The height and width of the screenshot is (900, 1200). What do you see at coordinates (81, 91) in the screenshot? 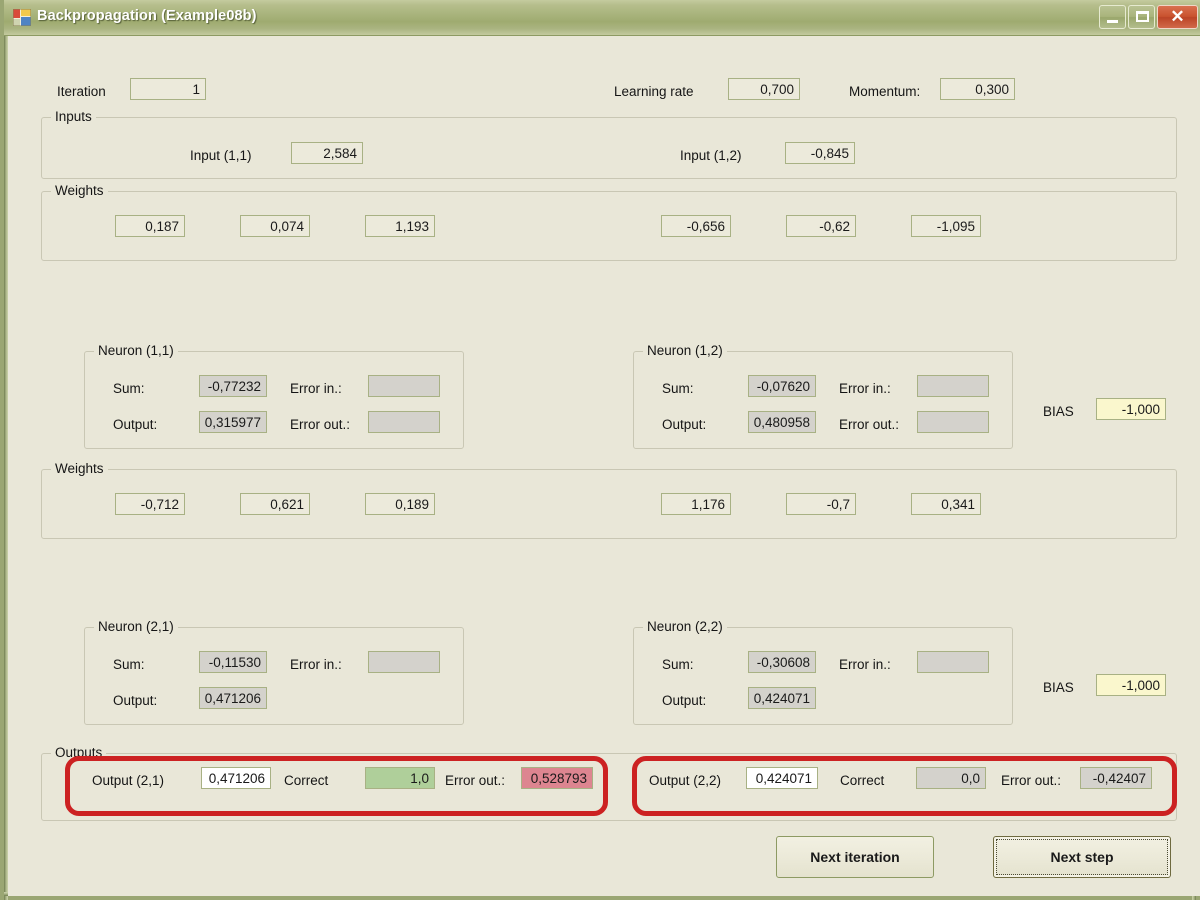
I see `iteration-label: Iteration` at bounding box center [81, 91].